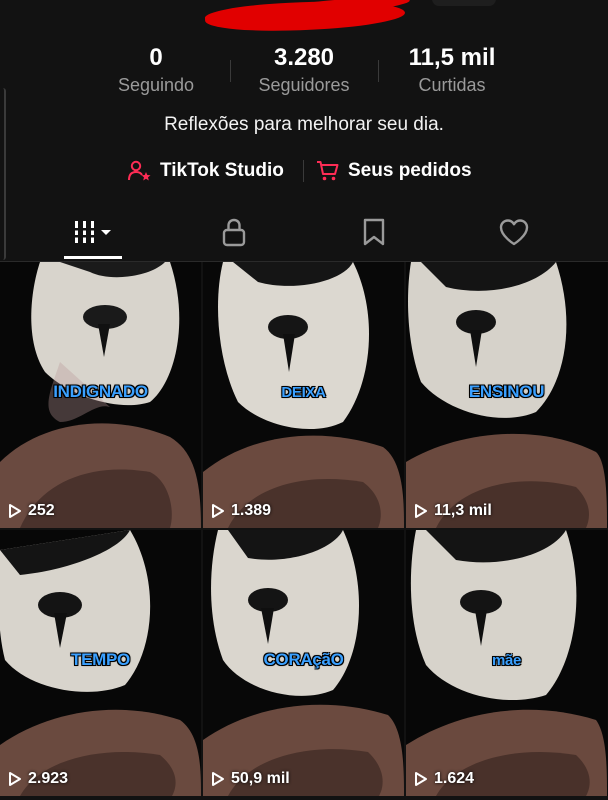 The image size is (608, 800). I want to click on video-thumbnail: TEMPO 2.923, so click(100, 663).